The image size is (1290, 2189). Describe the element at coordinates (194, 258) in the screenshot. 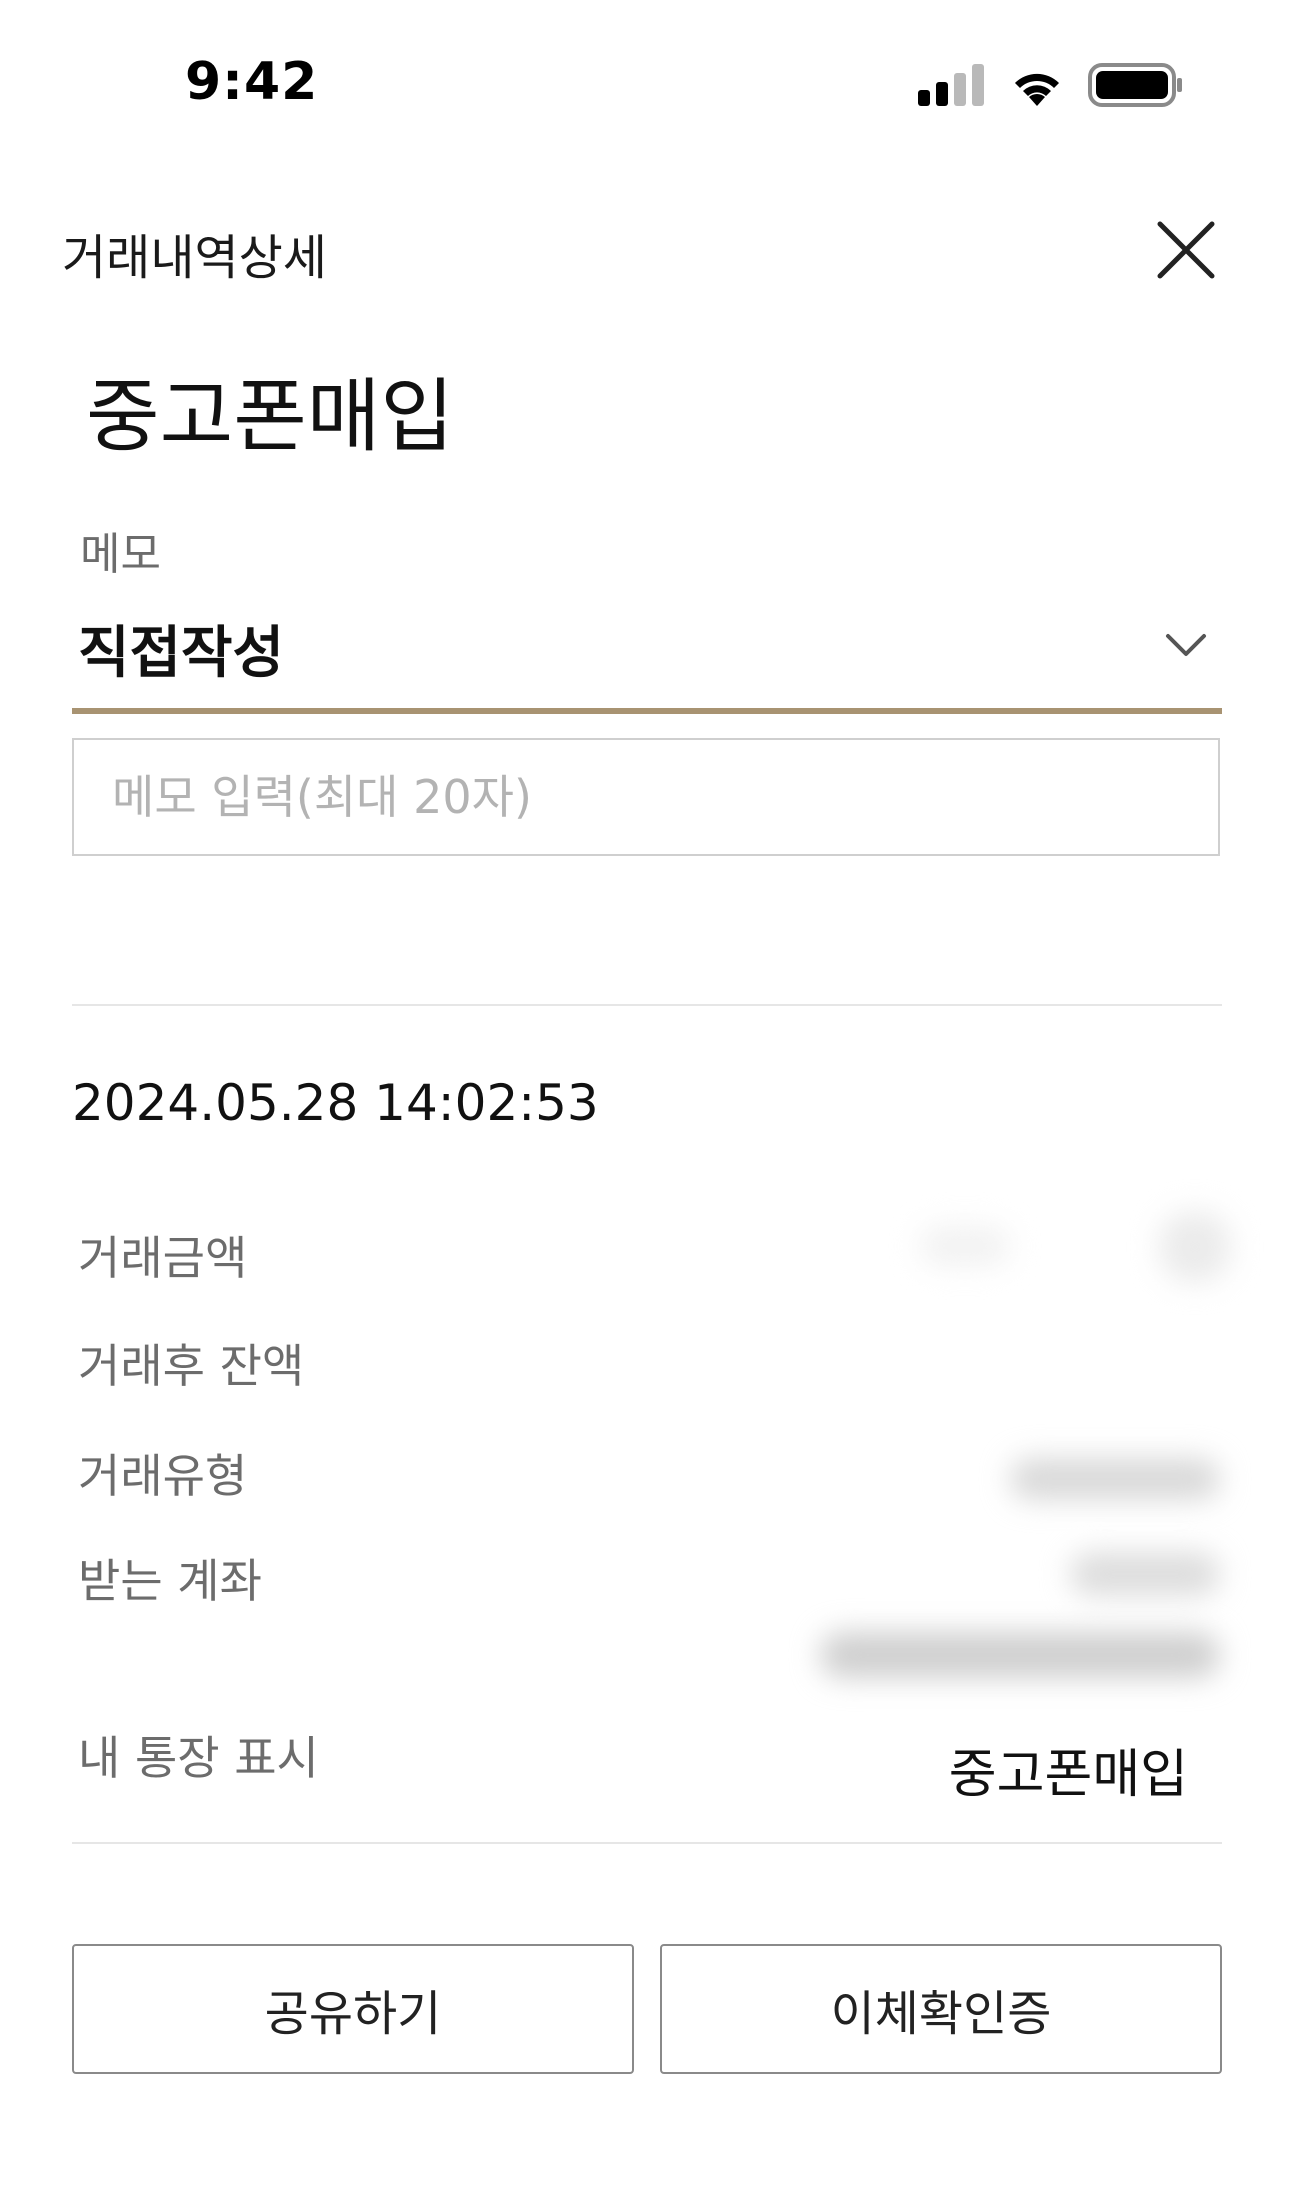

I see `screen-title: 거래내역상세` at that location.